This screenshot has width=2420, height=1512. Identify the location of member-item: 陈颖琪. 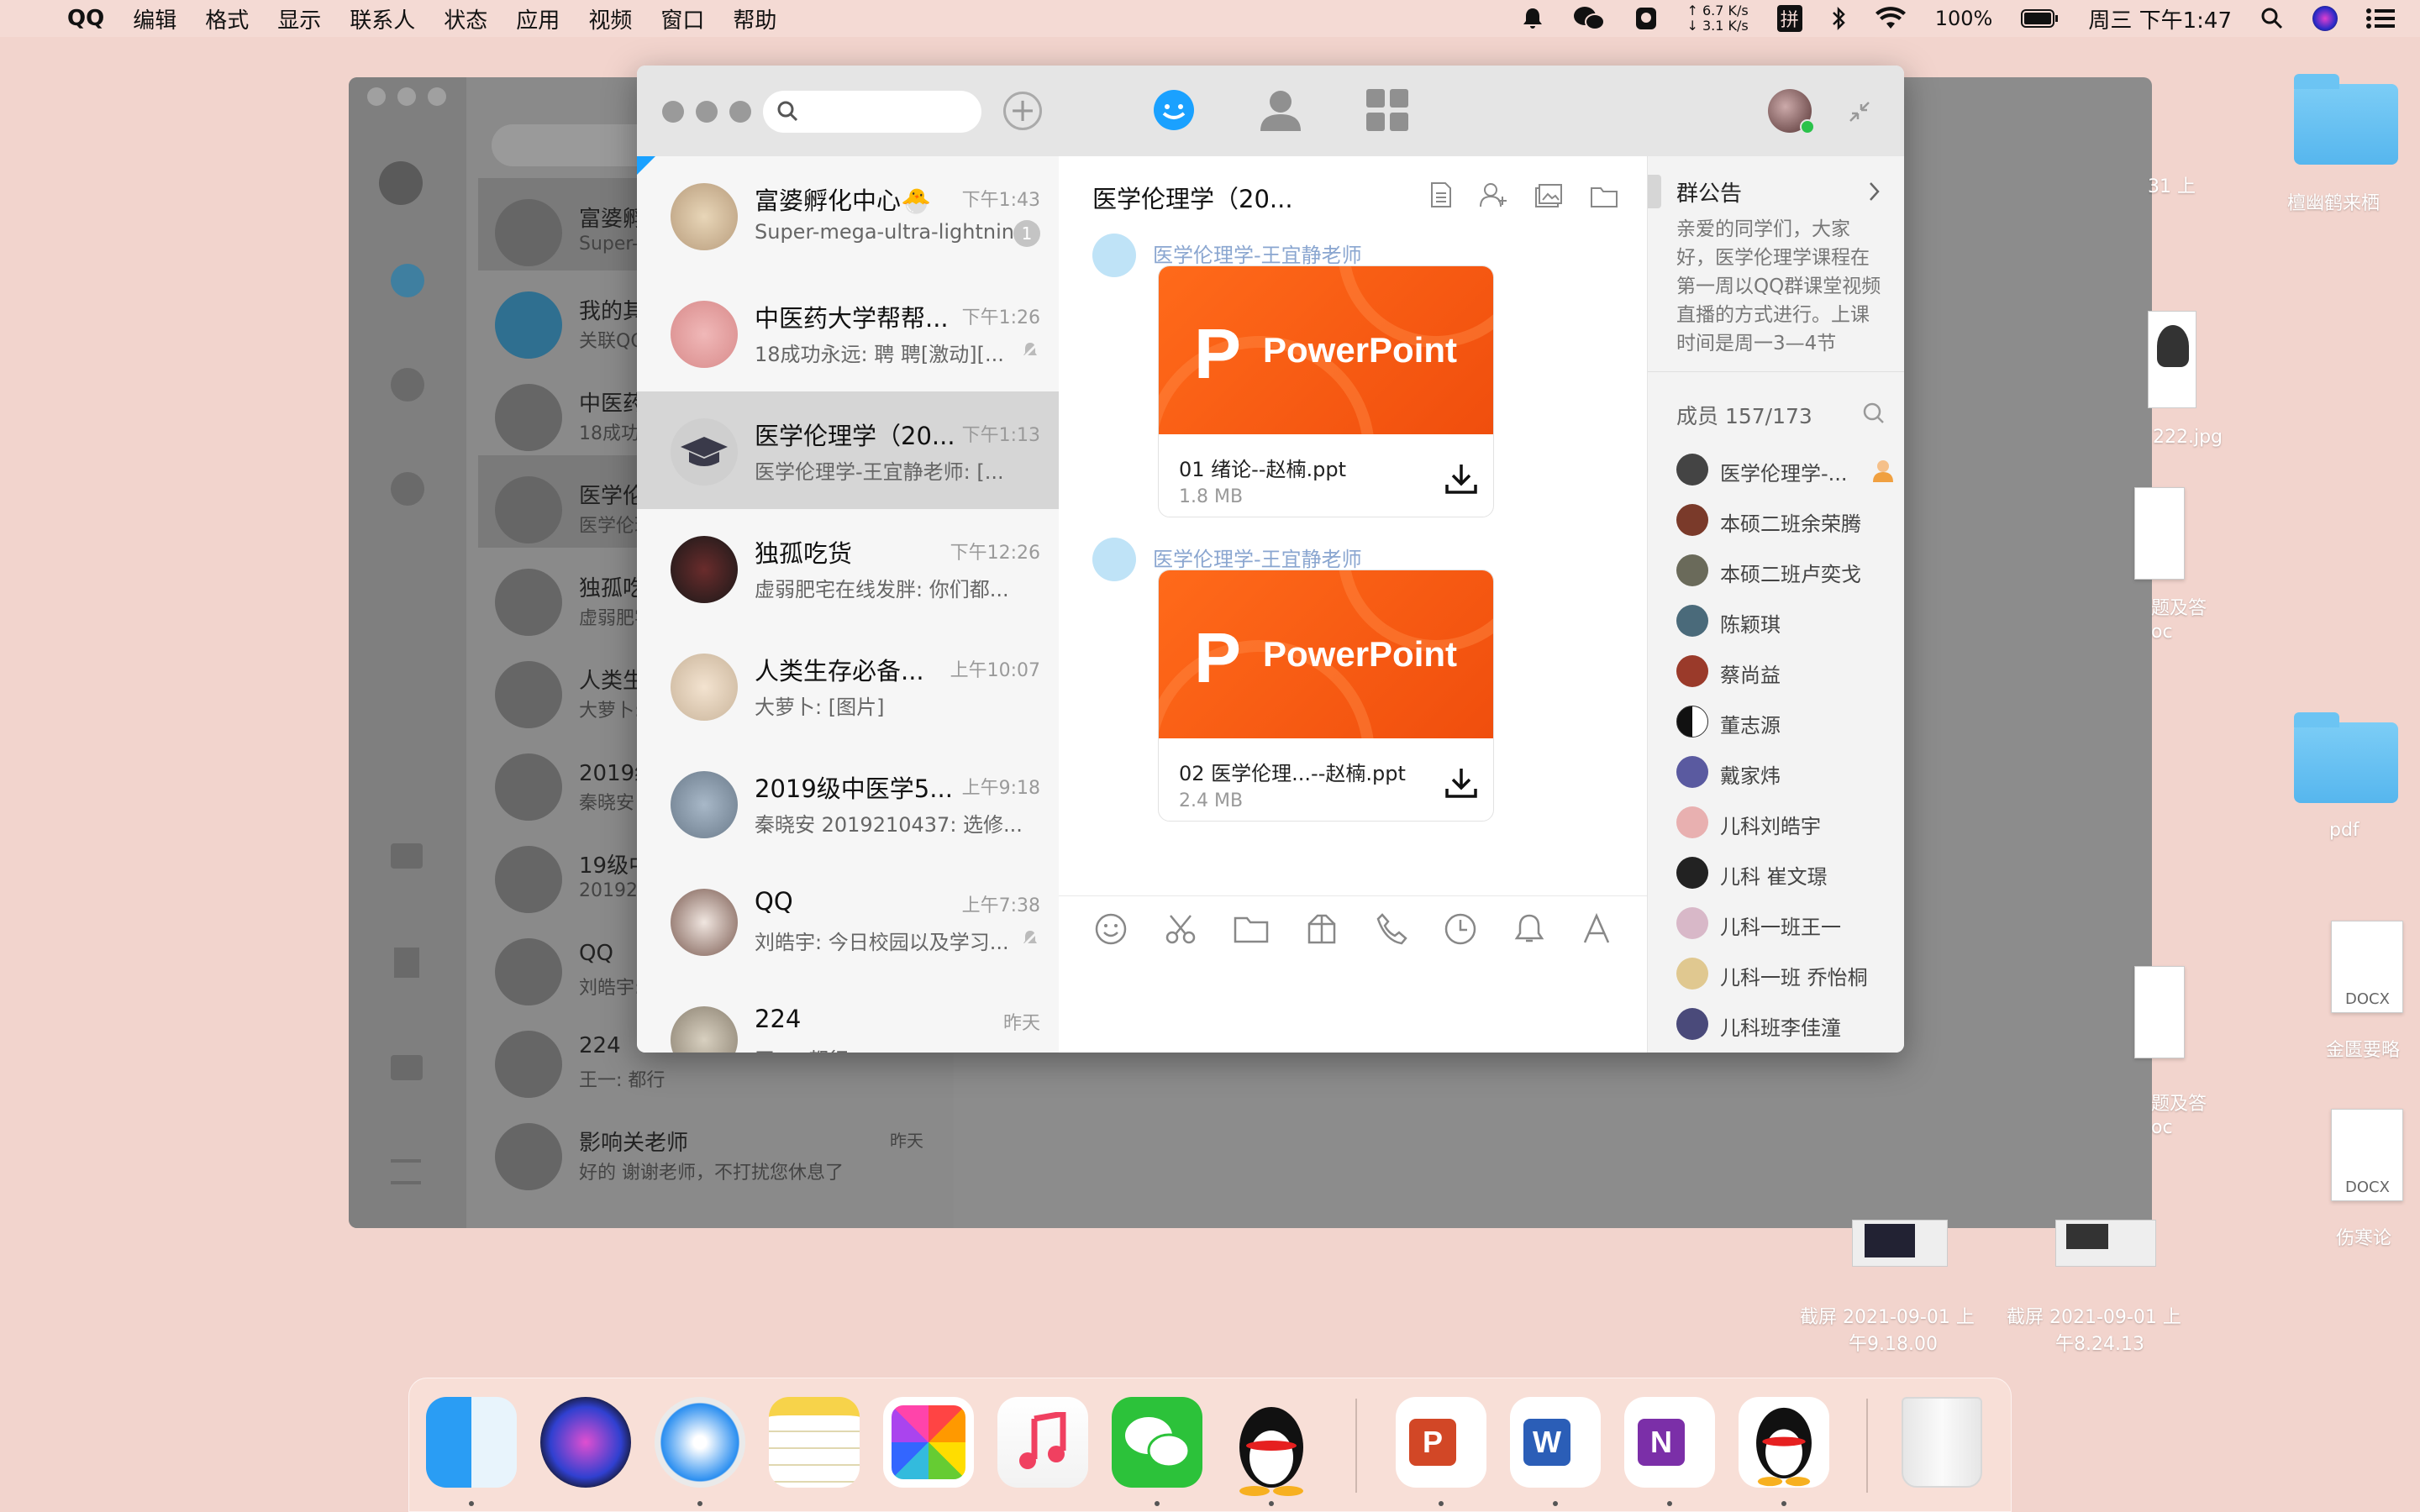
(1786, 621).